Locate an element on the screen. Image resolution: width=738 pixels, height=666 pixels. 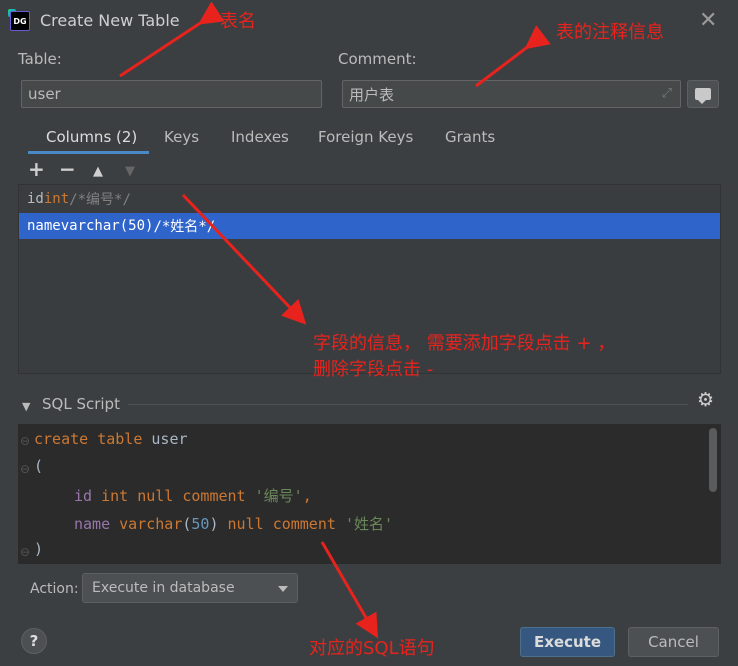
sql-line-4: name varchar(50) null comment '姓名' is located at coordinates (233, 524).